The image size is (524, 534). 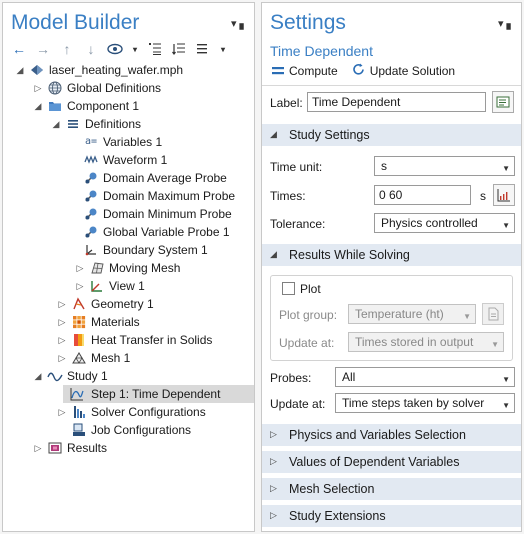 What do you see at coordinates (128, 250) in the screenshot?
I see `tree-node-boundary-system-1: Boundary System 1` at bounding box center [128, 250].